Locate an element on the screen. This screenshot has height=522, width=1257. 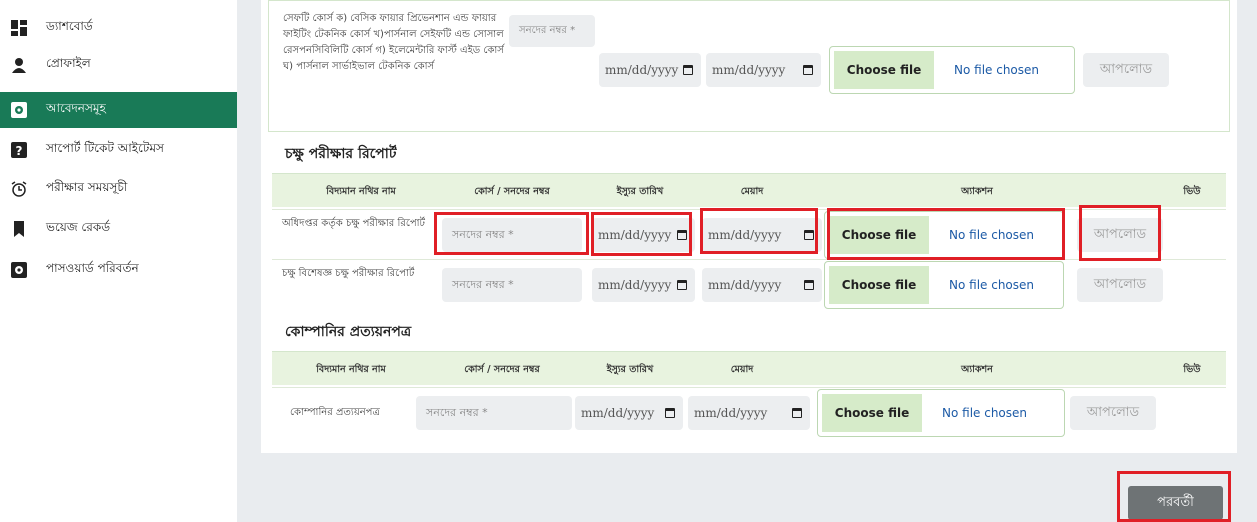
bookmark-icon is located at coordinates (19, 229).